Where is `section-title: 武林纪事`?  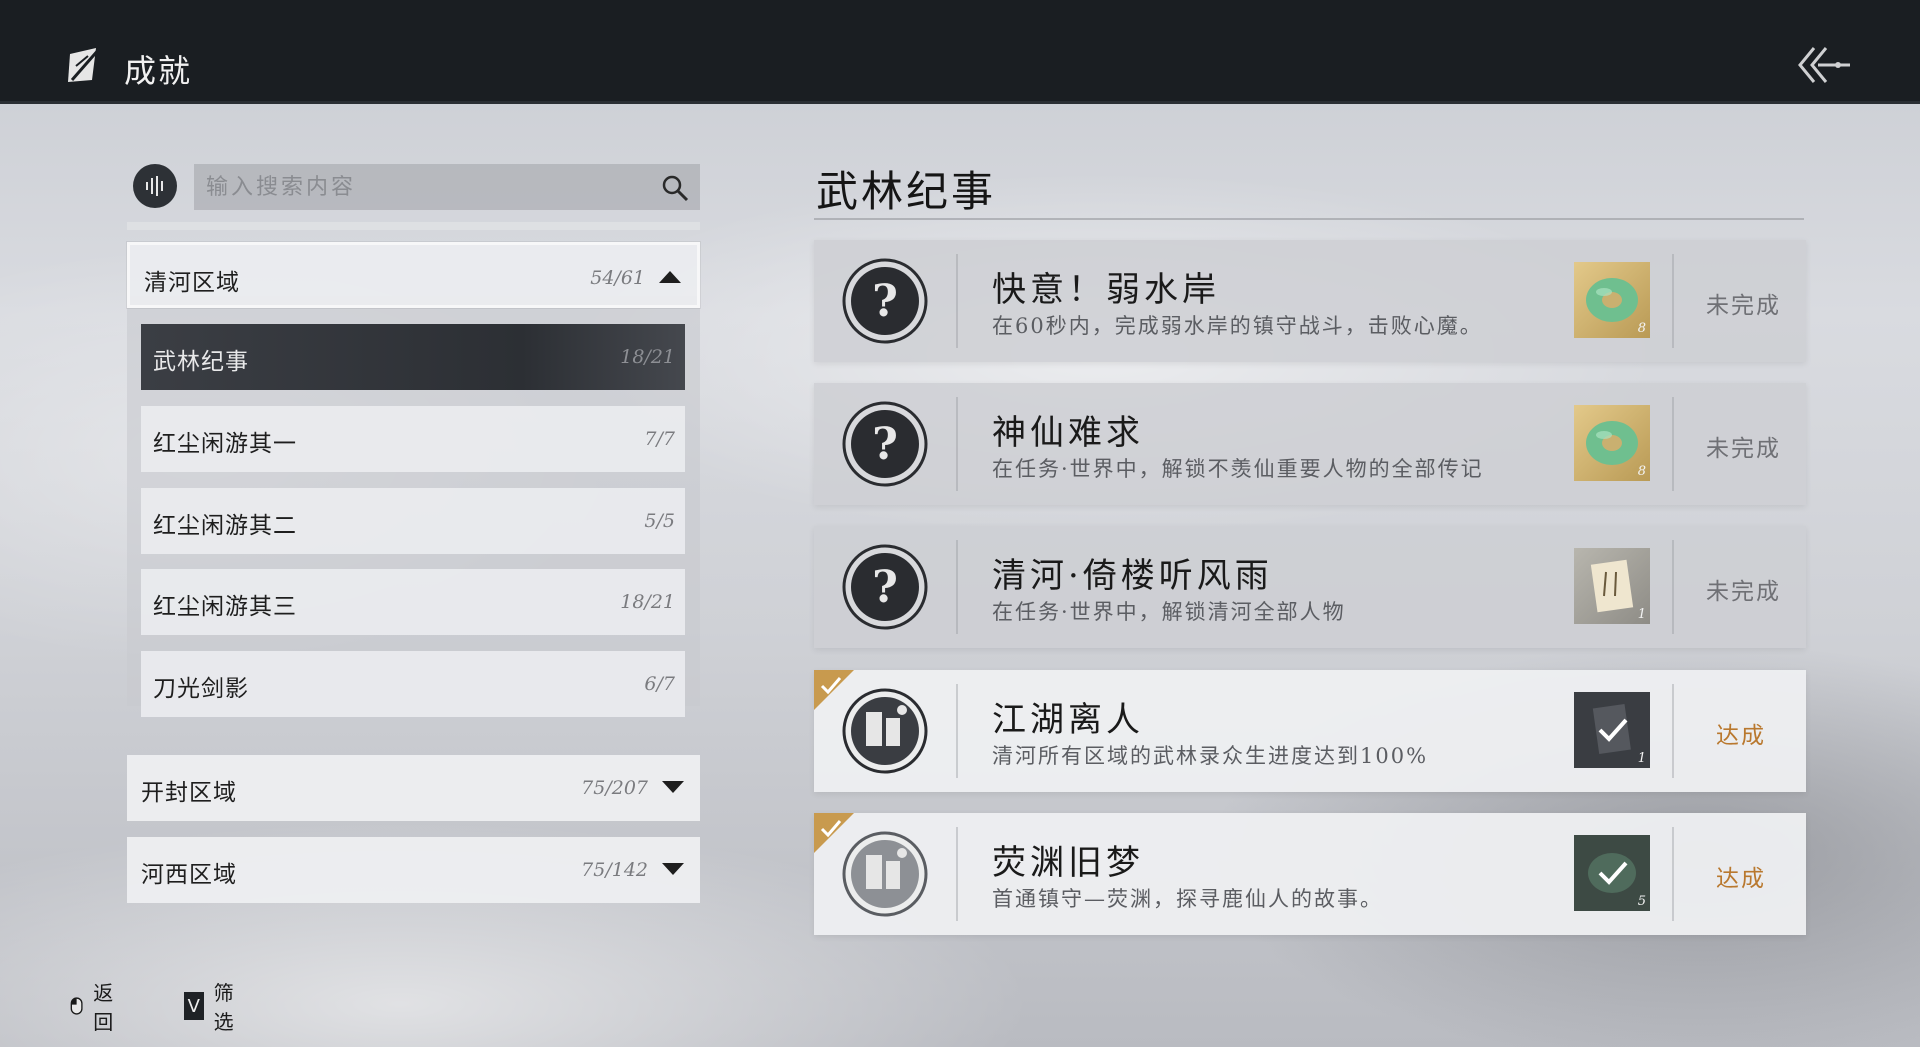
section-title: 武林纪事 is located at coordinates (906, 191).